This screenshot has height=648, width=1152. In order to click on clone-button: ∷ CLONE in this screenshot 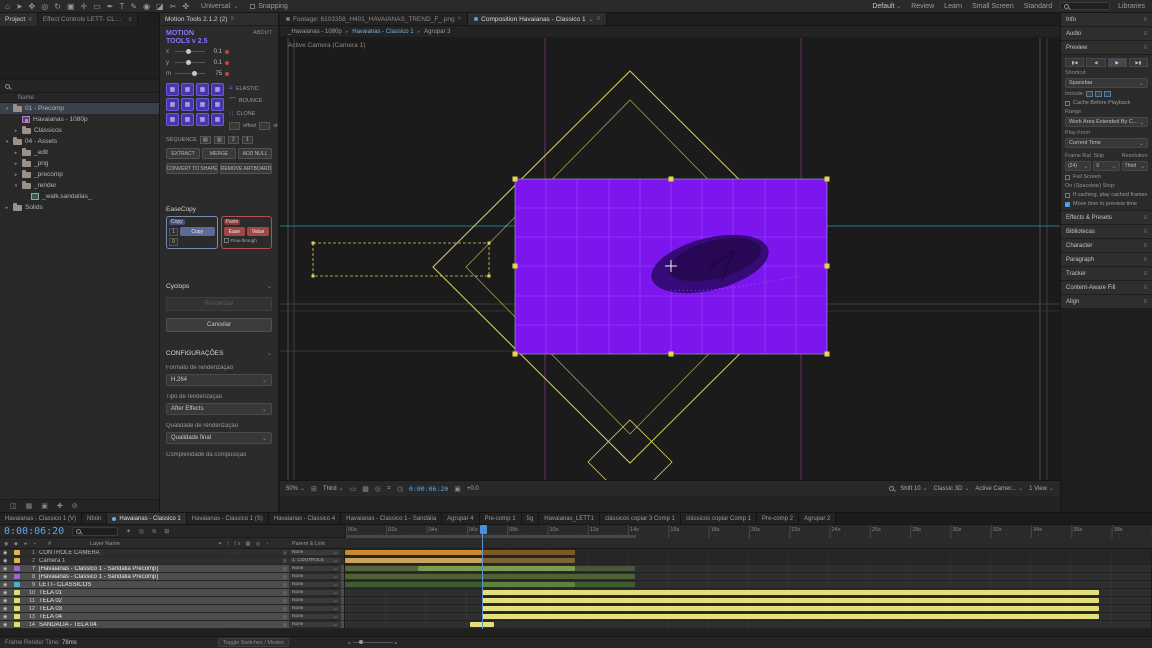, I will do `click(253, 114)`.